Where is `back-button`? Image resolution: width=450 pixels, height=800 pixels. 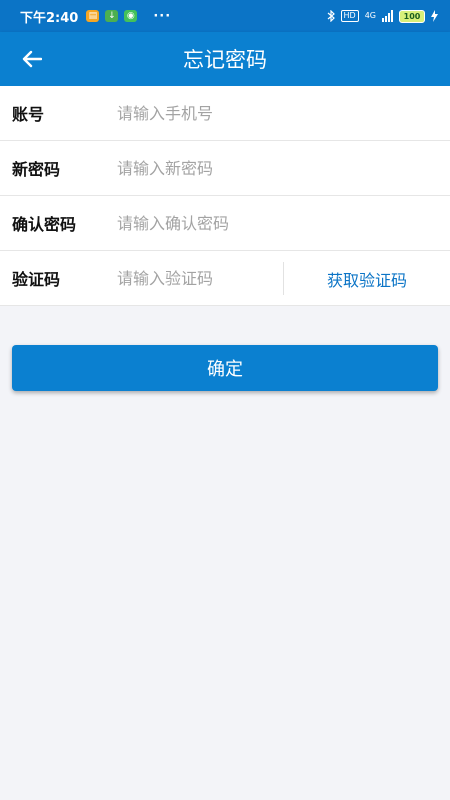 back-button is located at coordinates (32, 59).